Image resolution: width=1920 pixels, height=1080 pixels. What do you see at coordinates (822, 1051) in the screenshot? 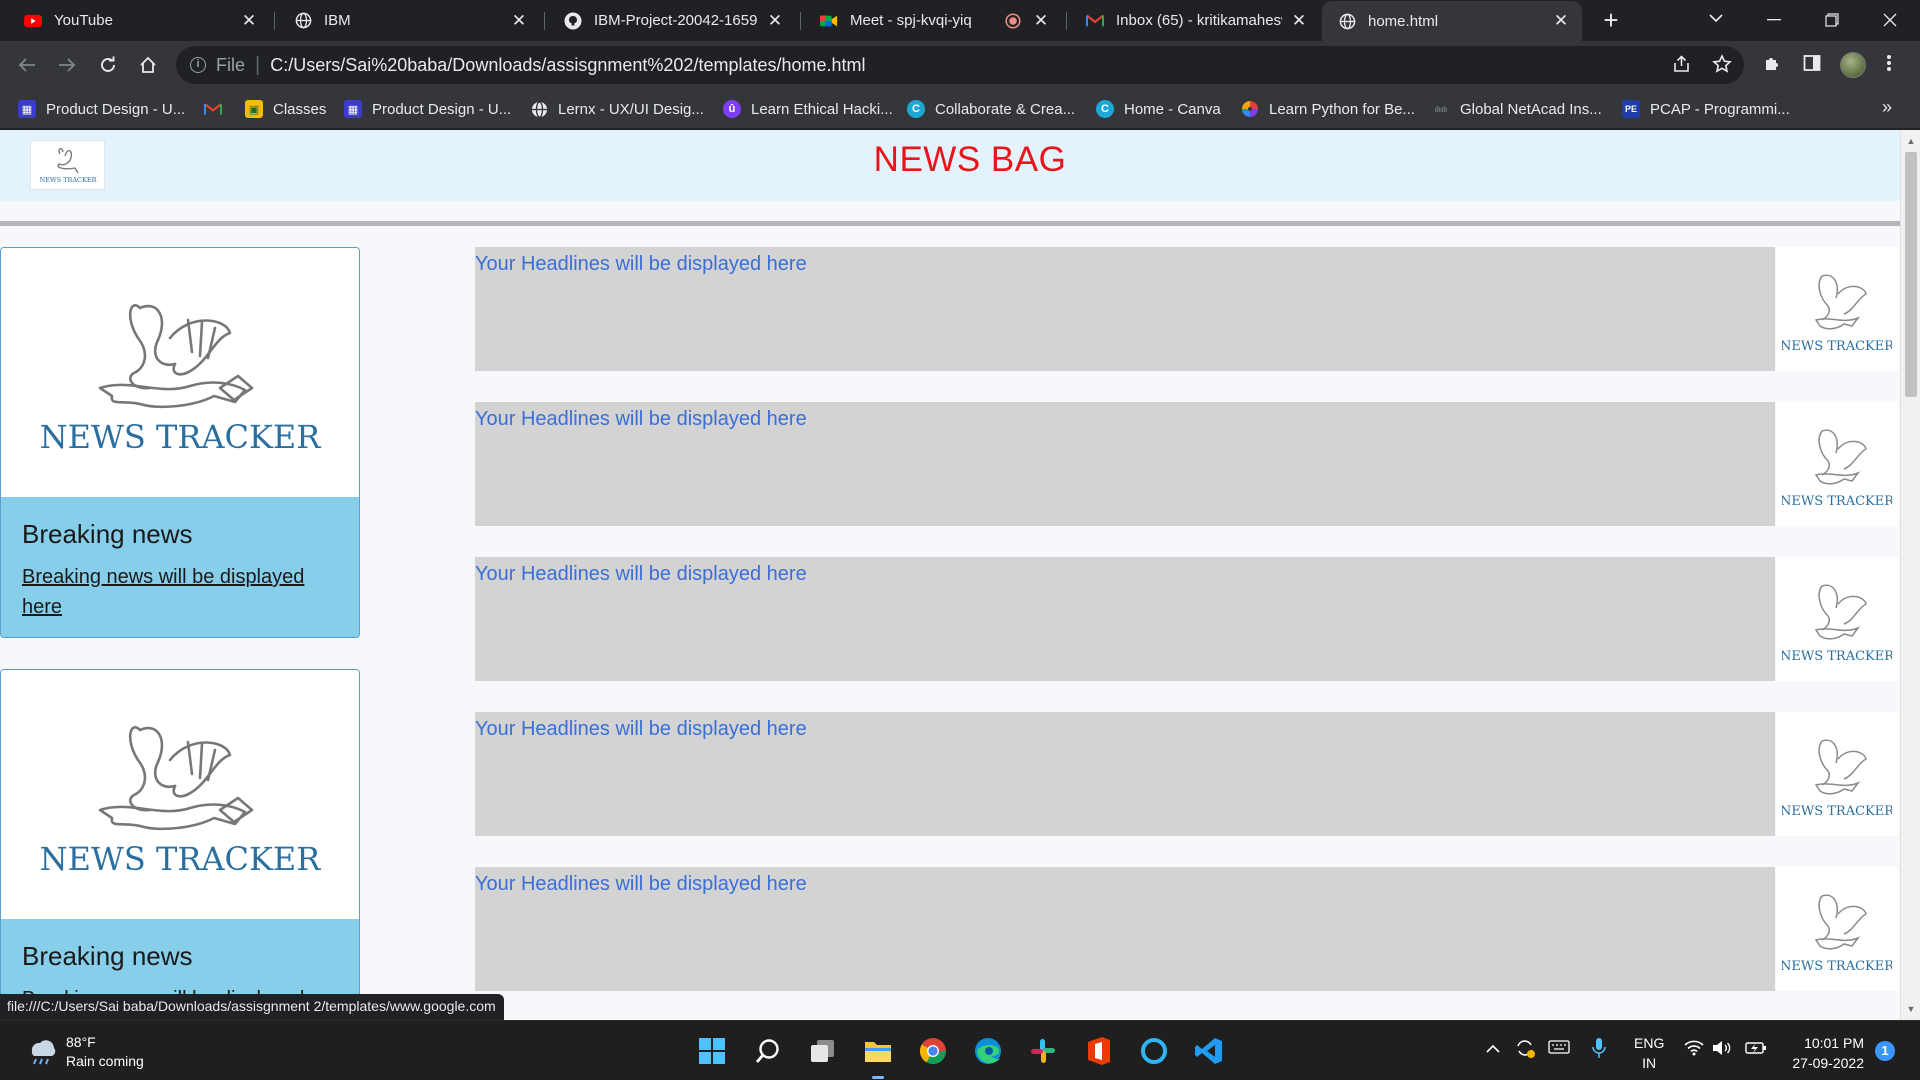
I see `task-view-icon` at bounding box center [822, 1051].